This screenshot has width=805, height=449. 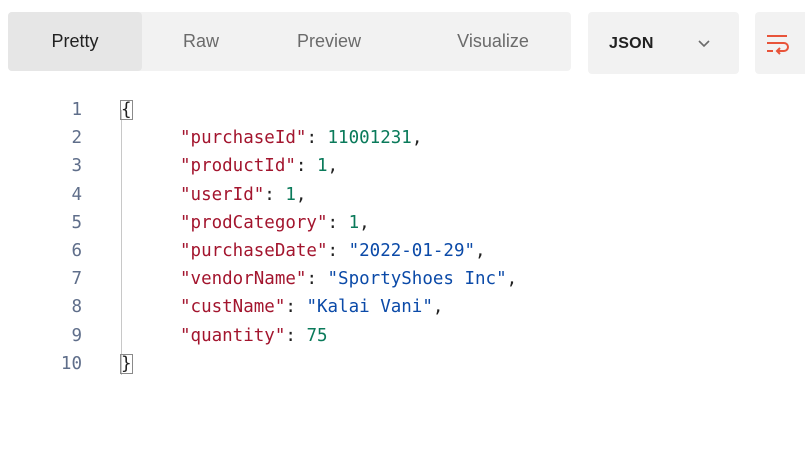 I want to click on json-key: "purchaseId", so click(x=243, y=138).